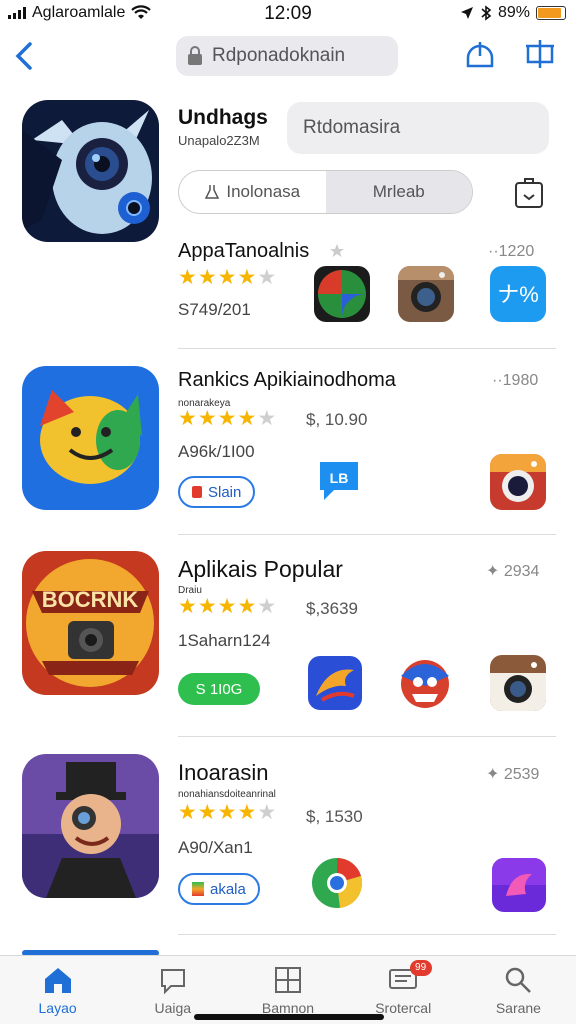 The image size is (576, 1024). I want to click on row4-chip-button: akala, so click(219, 889).